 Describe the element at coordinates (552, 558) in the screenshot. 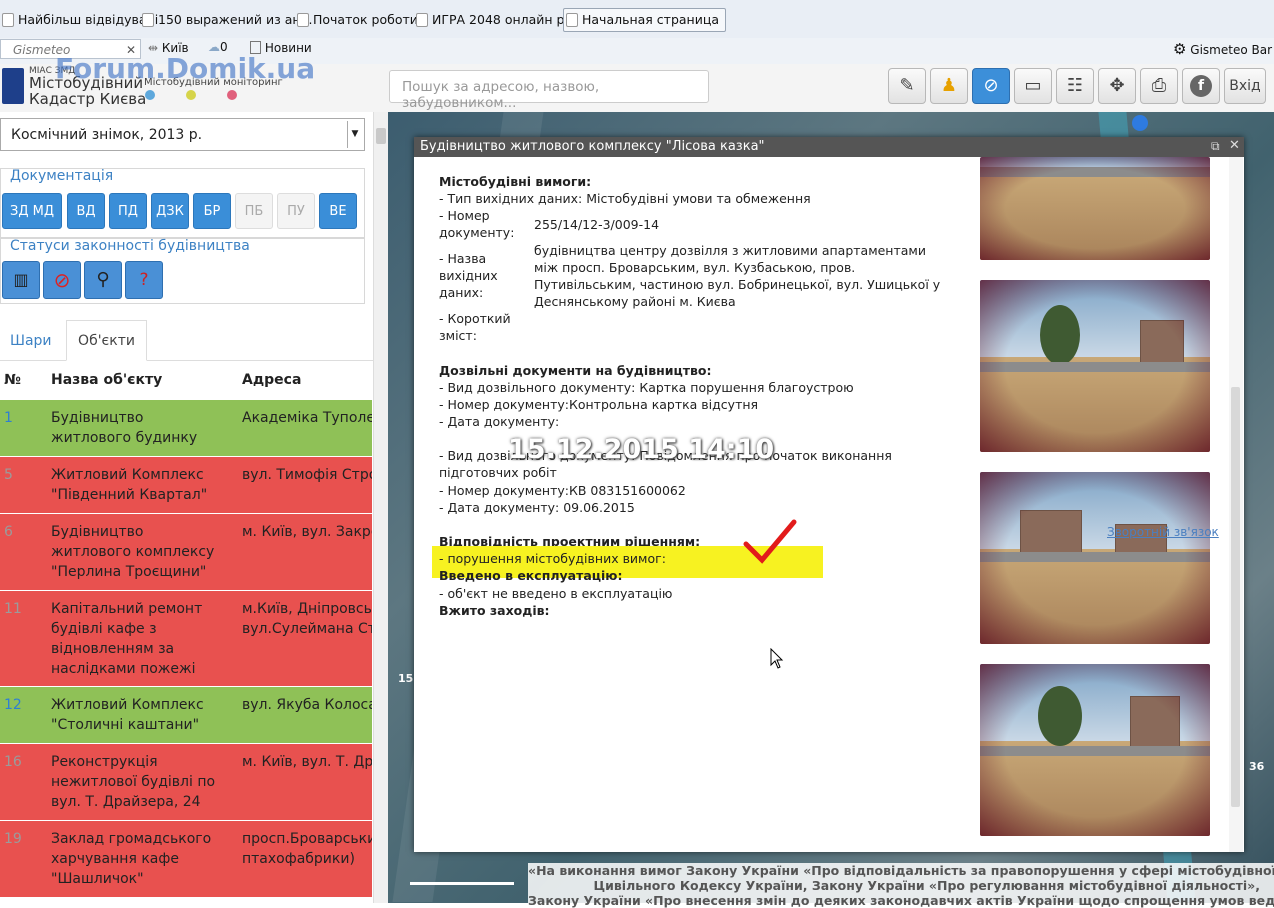

I see `violation-line: - порушення містобудівних вимог:` at that location.